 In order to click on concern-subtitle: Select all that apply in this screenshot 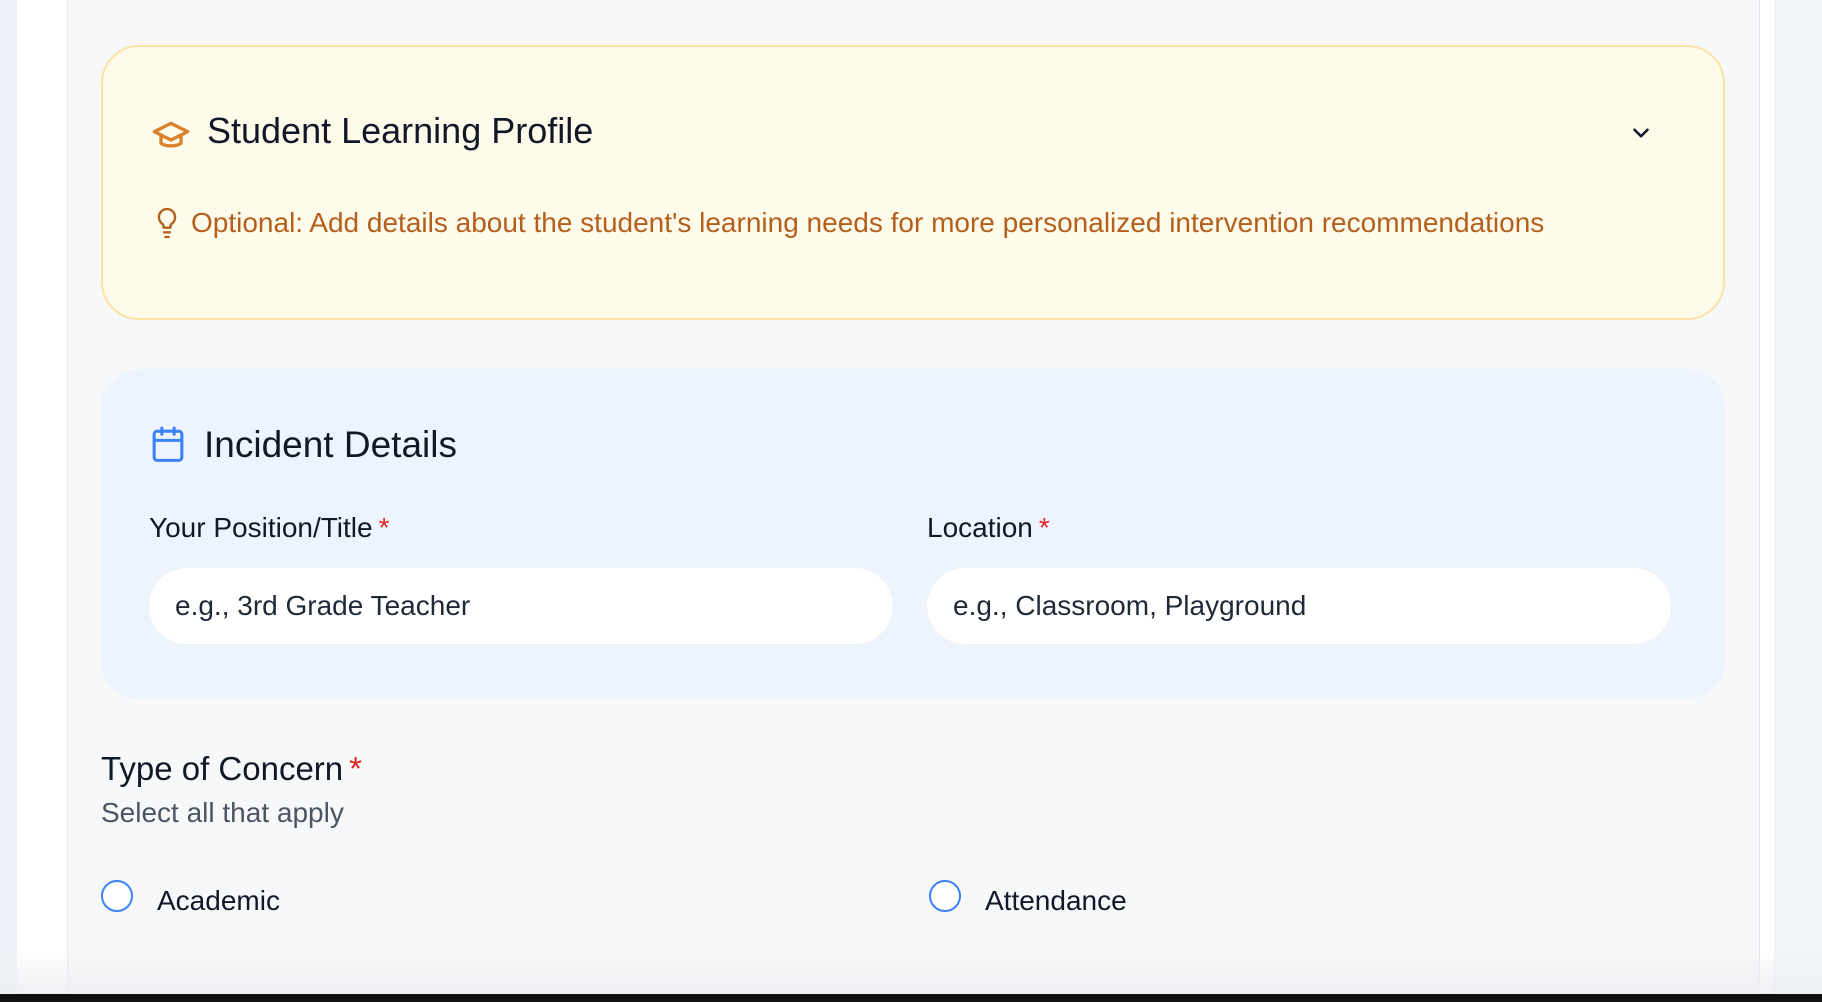, I will do `click(222, 812)`.